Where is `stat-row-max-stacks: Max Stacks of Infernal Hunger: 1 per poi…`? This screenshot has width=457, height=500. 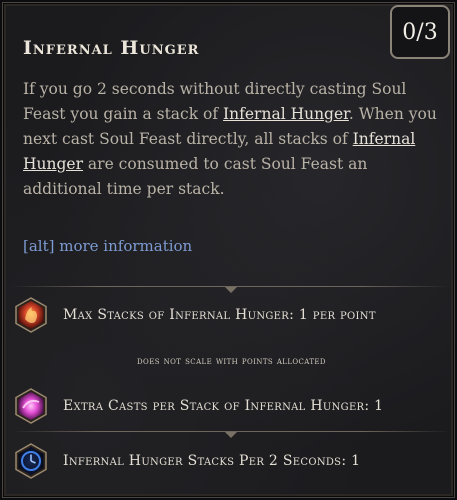
stat-row-max-stacks: Max Stacks of Infernal Hunger: 1 per poi… is located at coordinates (233, 315).